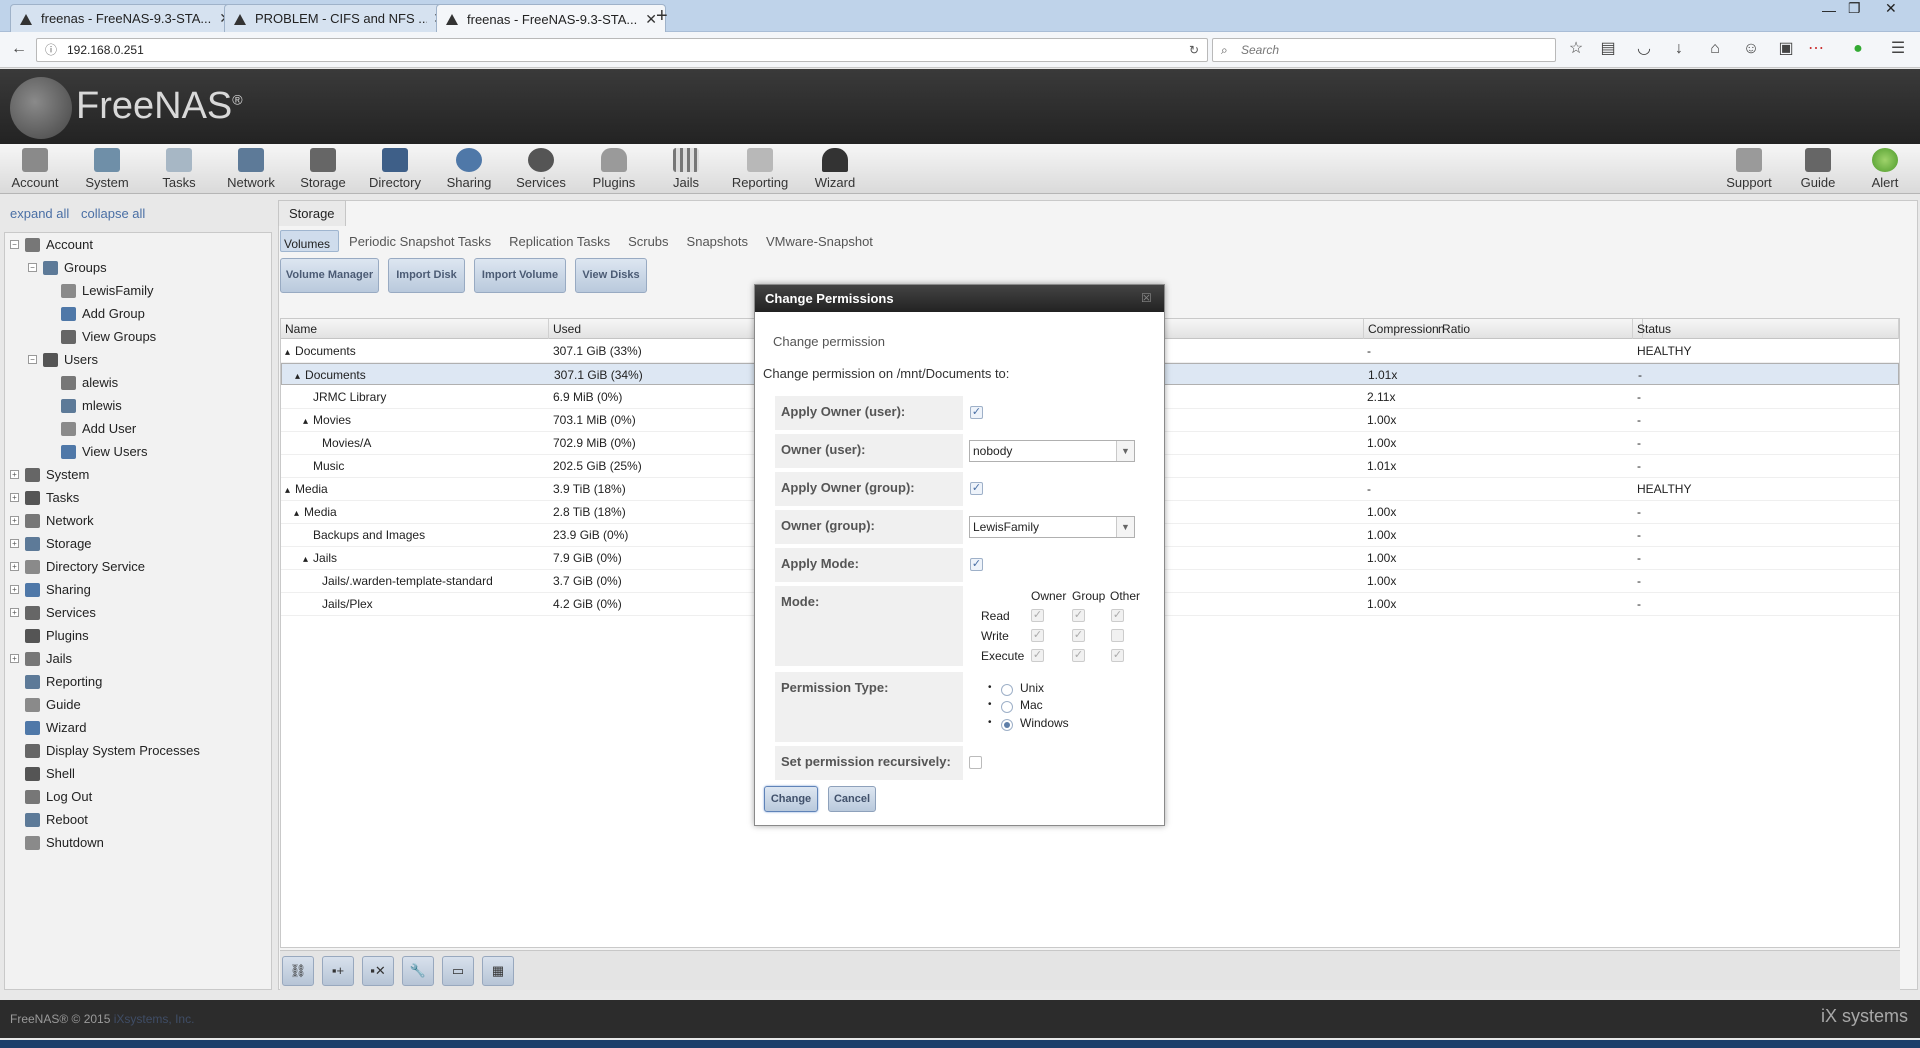  Describe the element at coordinates (323, 169) in the screenshot. I see `menu-storage: Storage` at that location.